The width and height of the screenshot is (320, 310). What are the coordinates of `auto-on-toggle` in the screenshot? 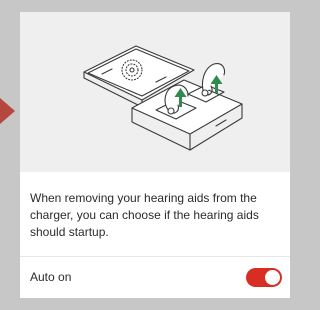 It's located at (264, 277).